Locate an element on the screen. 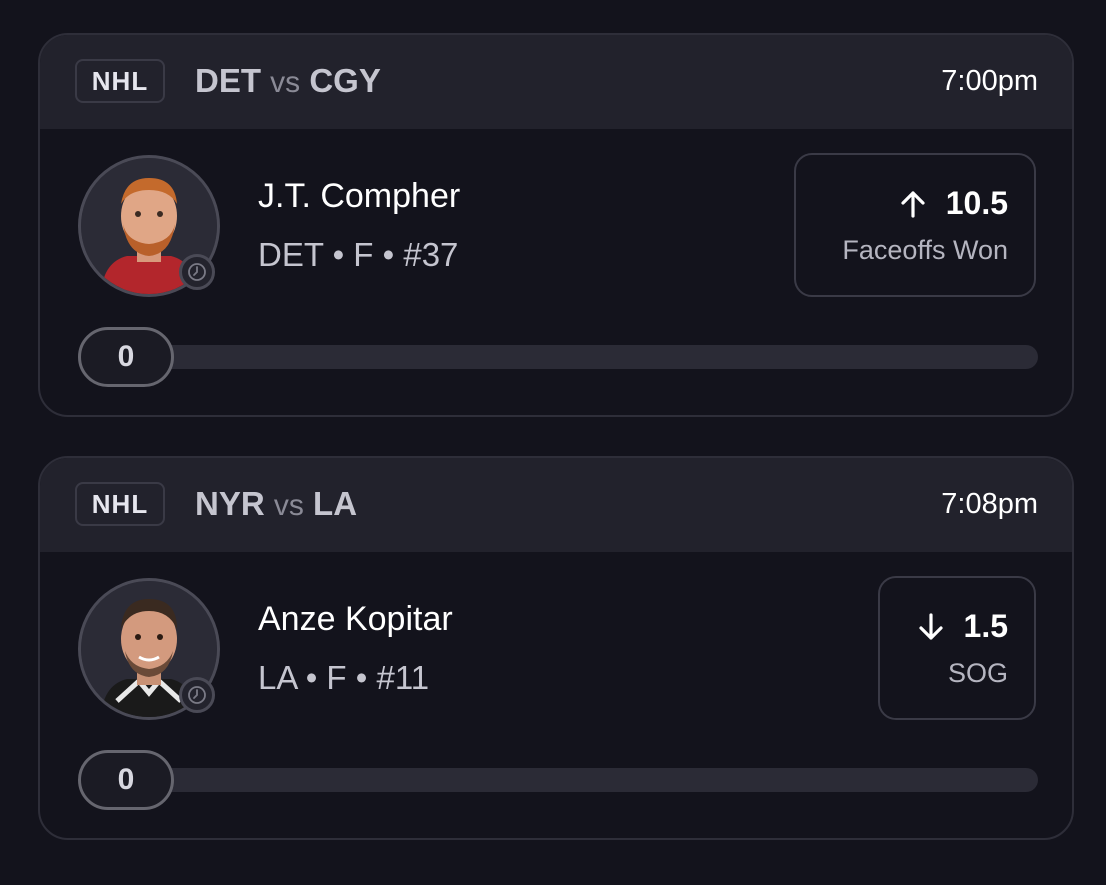 The image size is (1106, 885). prop-stat: SOG is located at coordinates (977, 673).